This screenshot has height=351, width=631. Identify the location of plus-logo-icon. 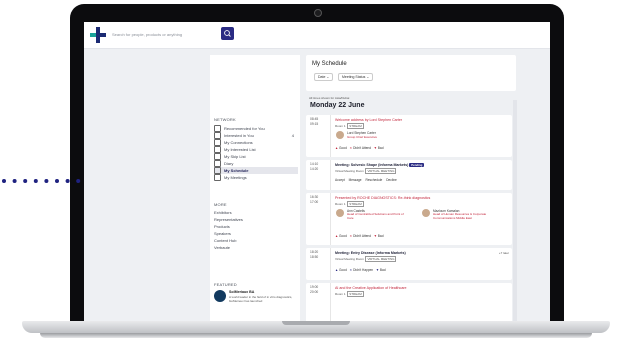
(98, 35).